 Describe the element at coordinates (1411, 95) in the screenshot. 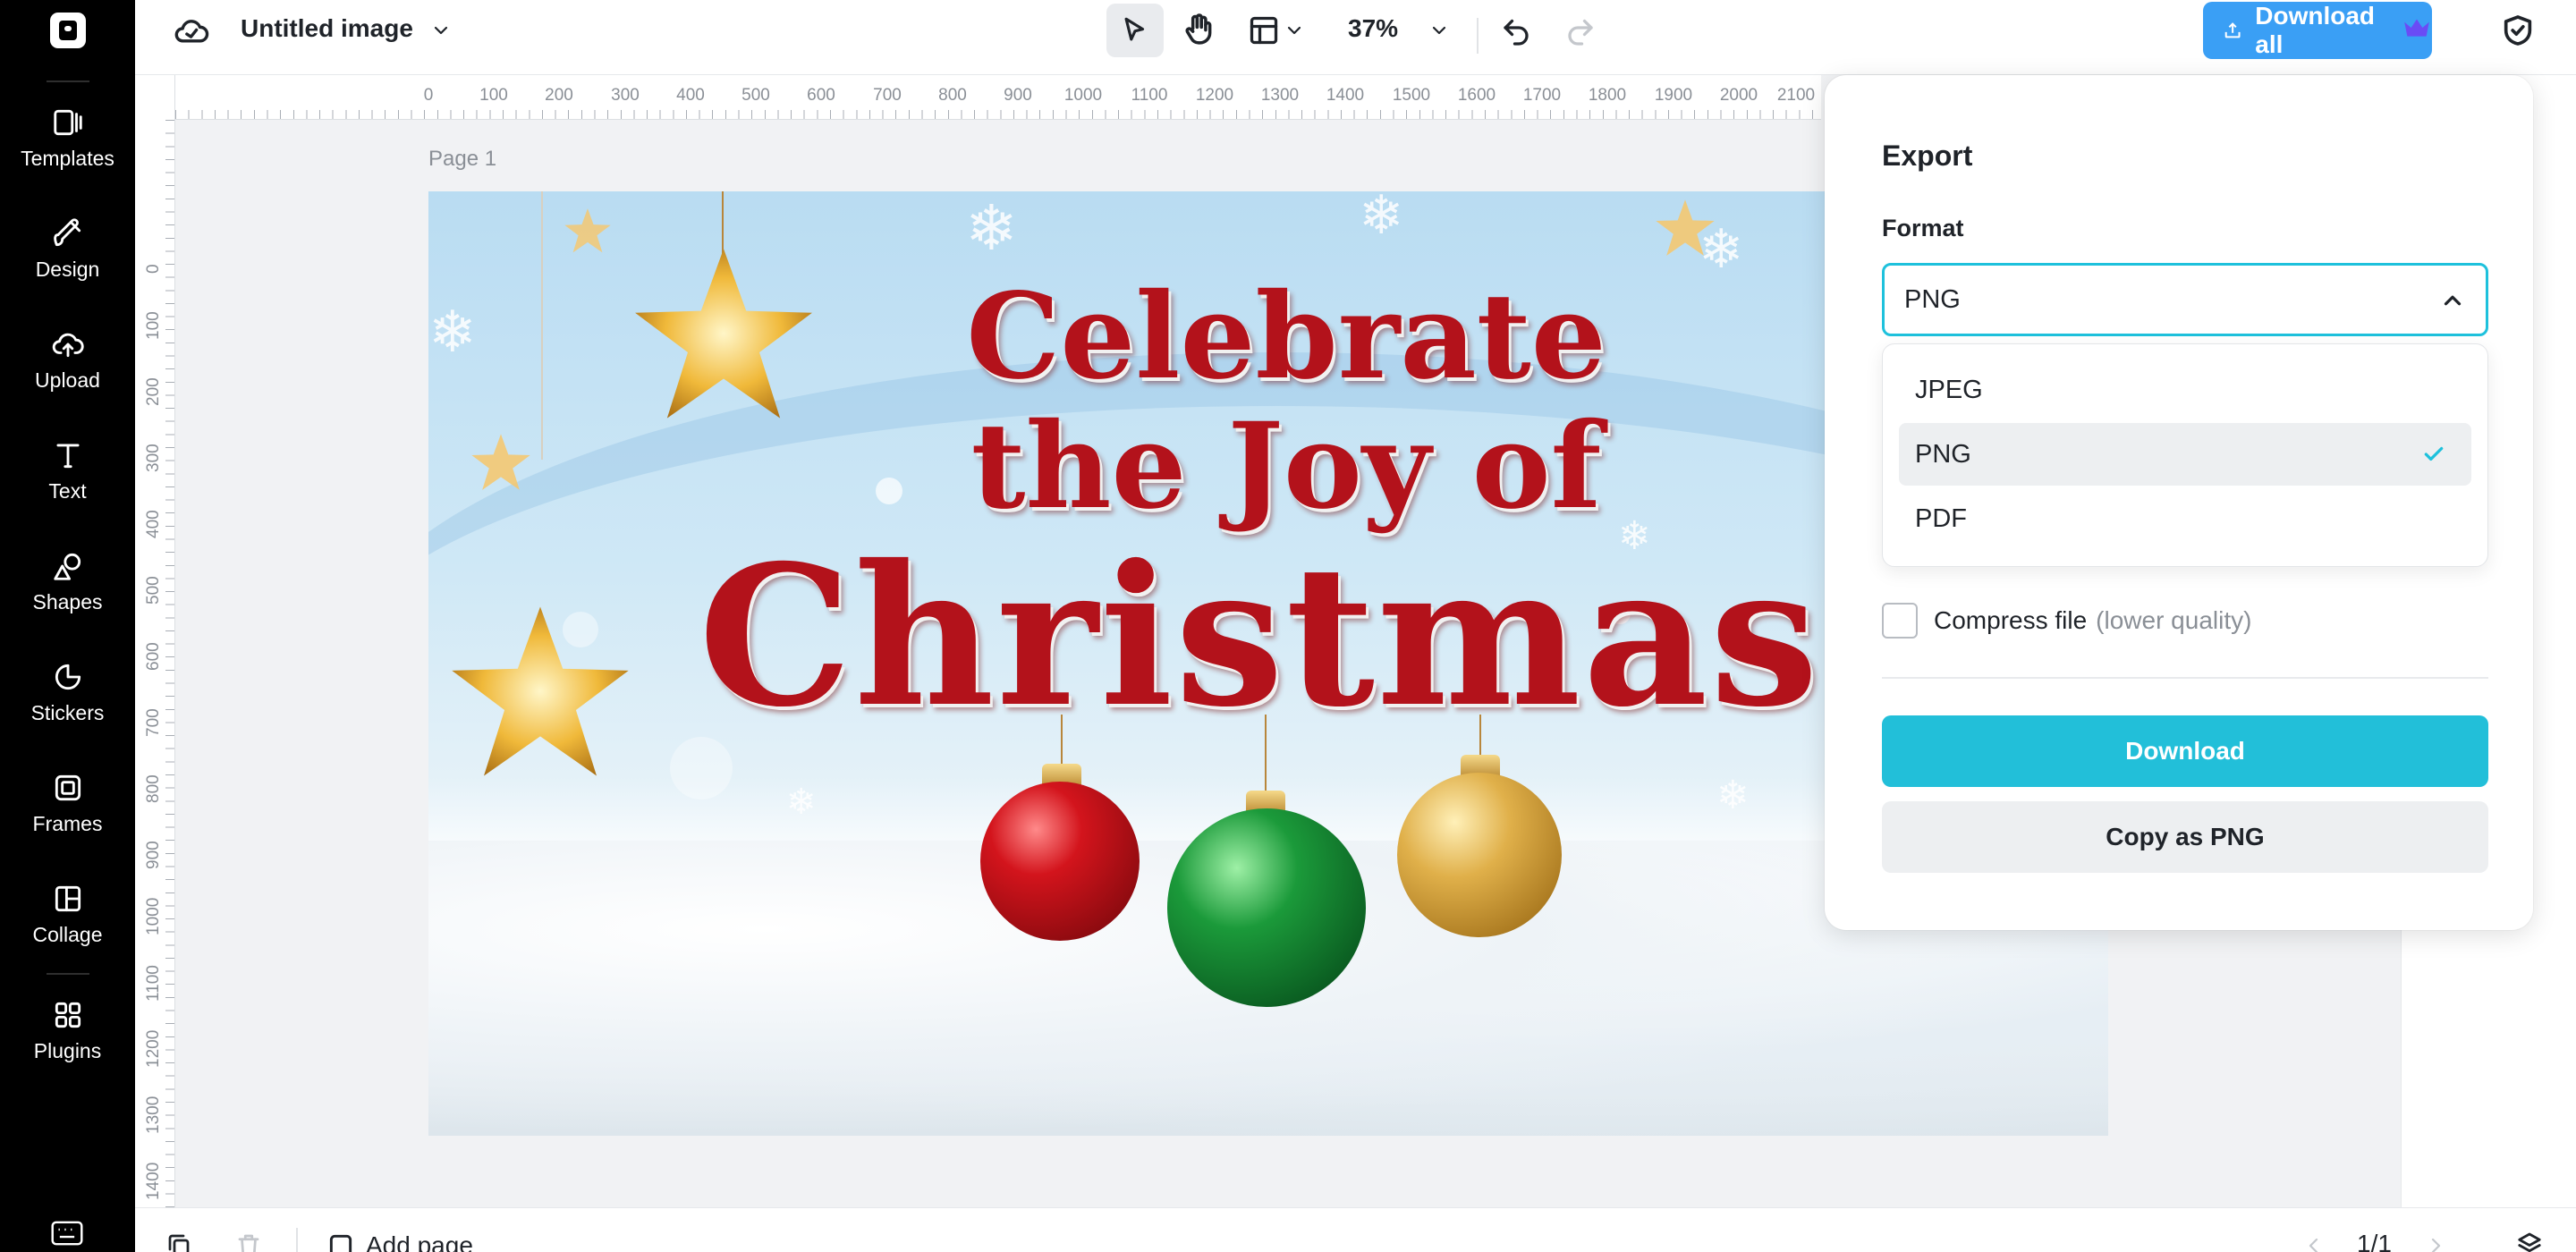

I see `ruler-label: 1500` at that location.